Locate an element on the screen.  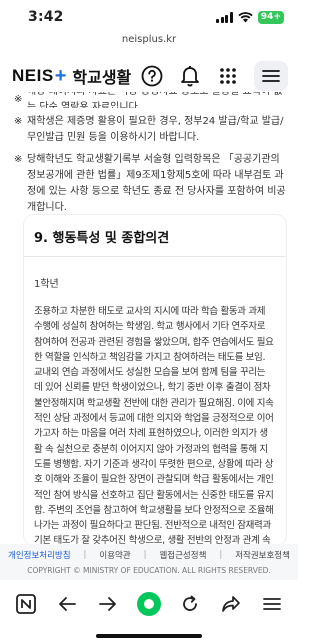
forward-arrow-icon is located at coordinates (108, 604).